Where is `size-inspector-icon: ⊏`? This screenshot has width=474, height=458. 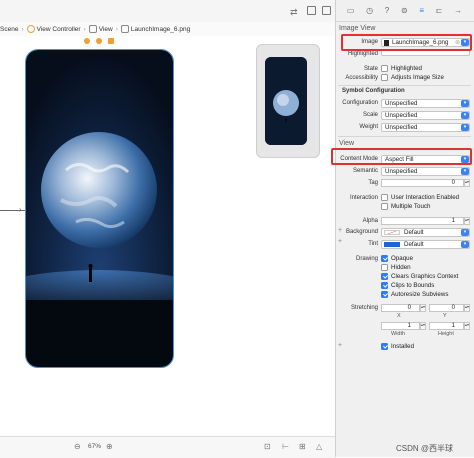
size-inspector-icon: ⊏ is located at coordinates (439, 10).